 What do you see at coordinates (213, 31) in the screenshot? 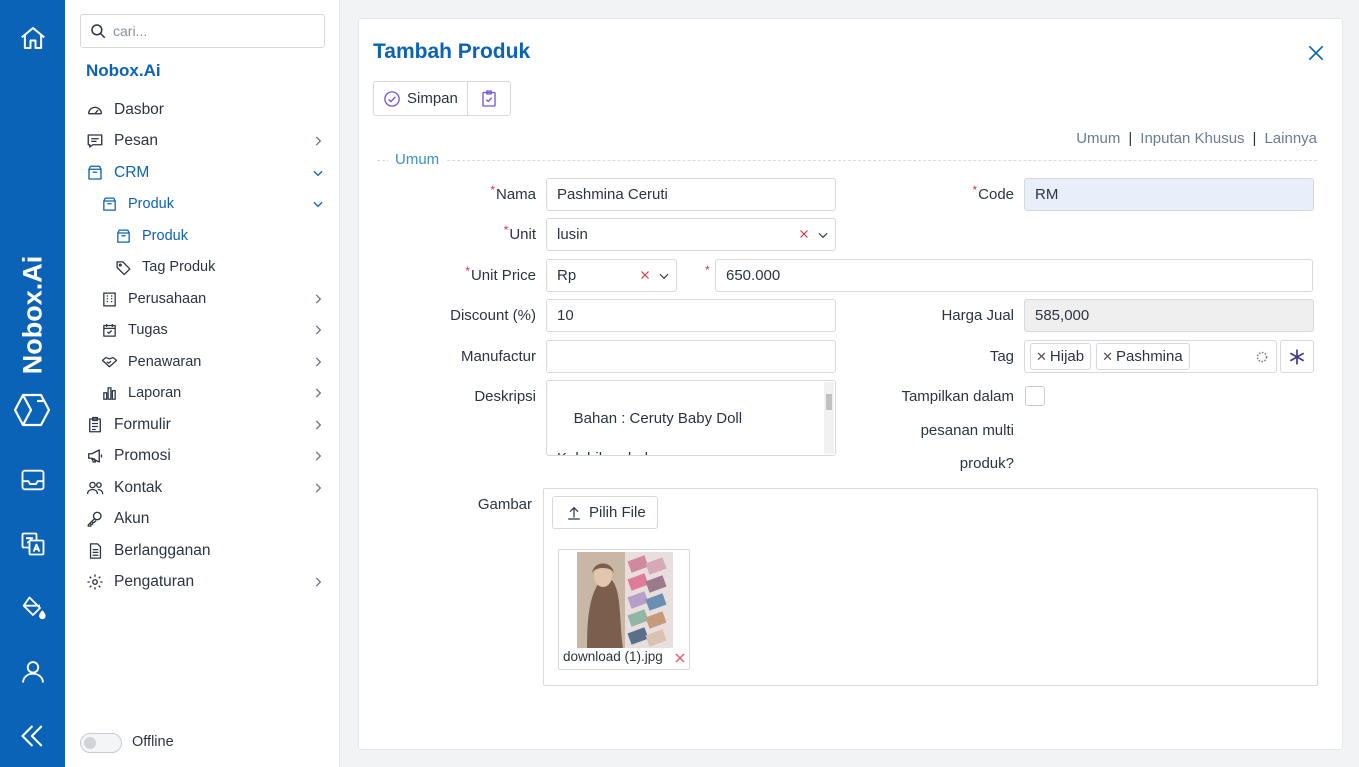
I see `search-input` at bounding box center [213, 31].